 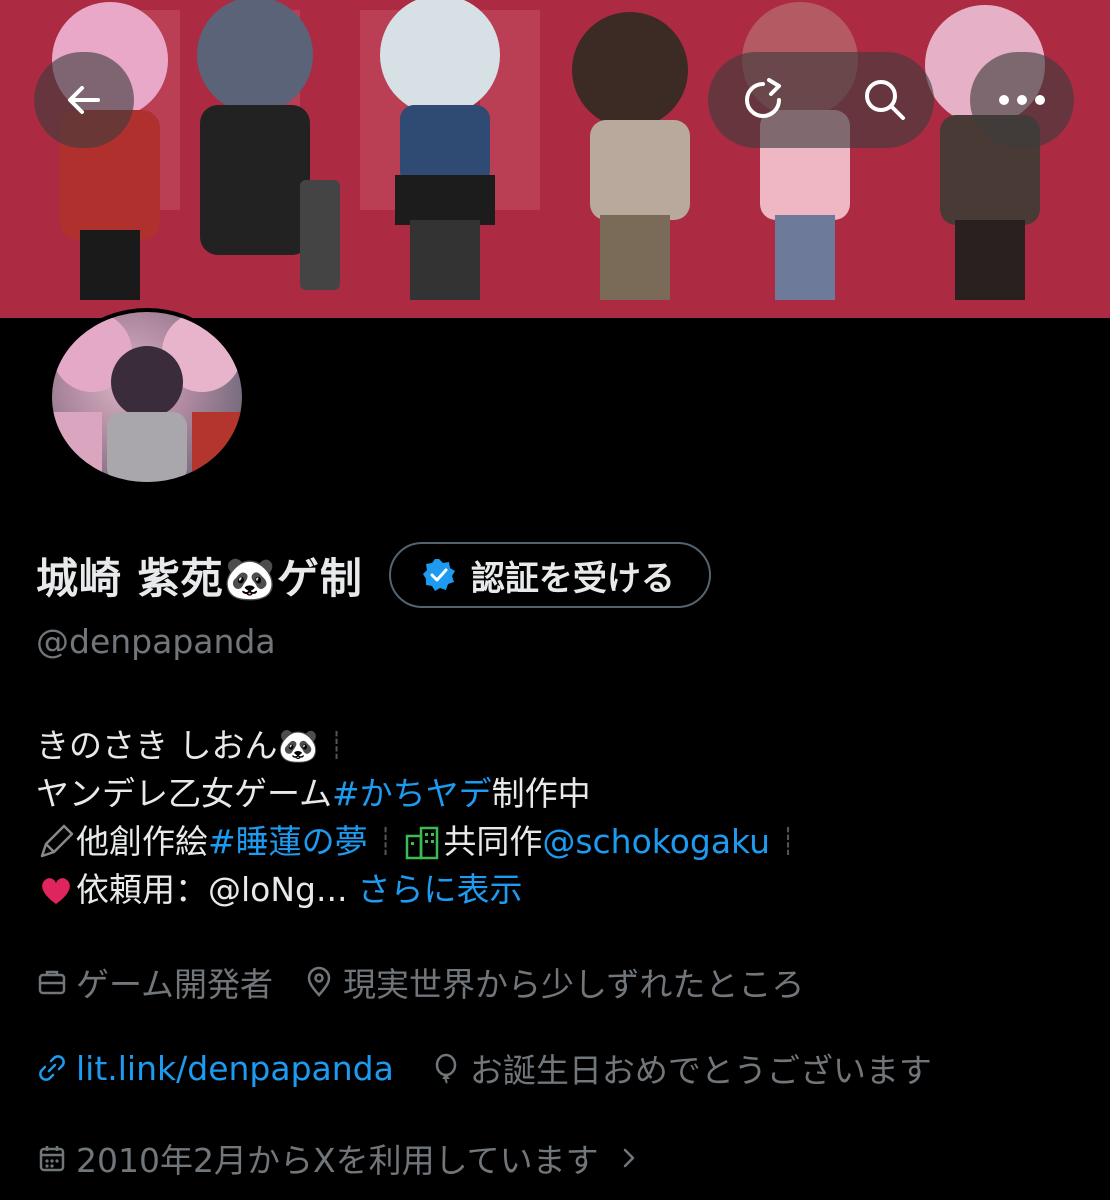 What do you see at coordinates (156, 641) in the screenshot?
I see `username-handle: @denpapanda` at bounding box center [156, 641].